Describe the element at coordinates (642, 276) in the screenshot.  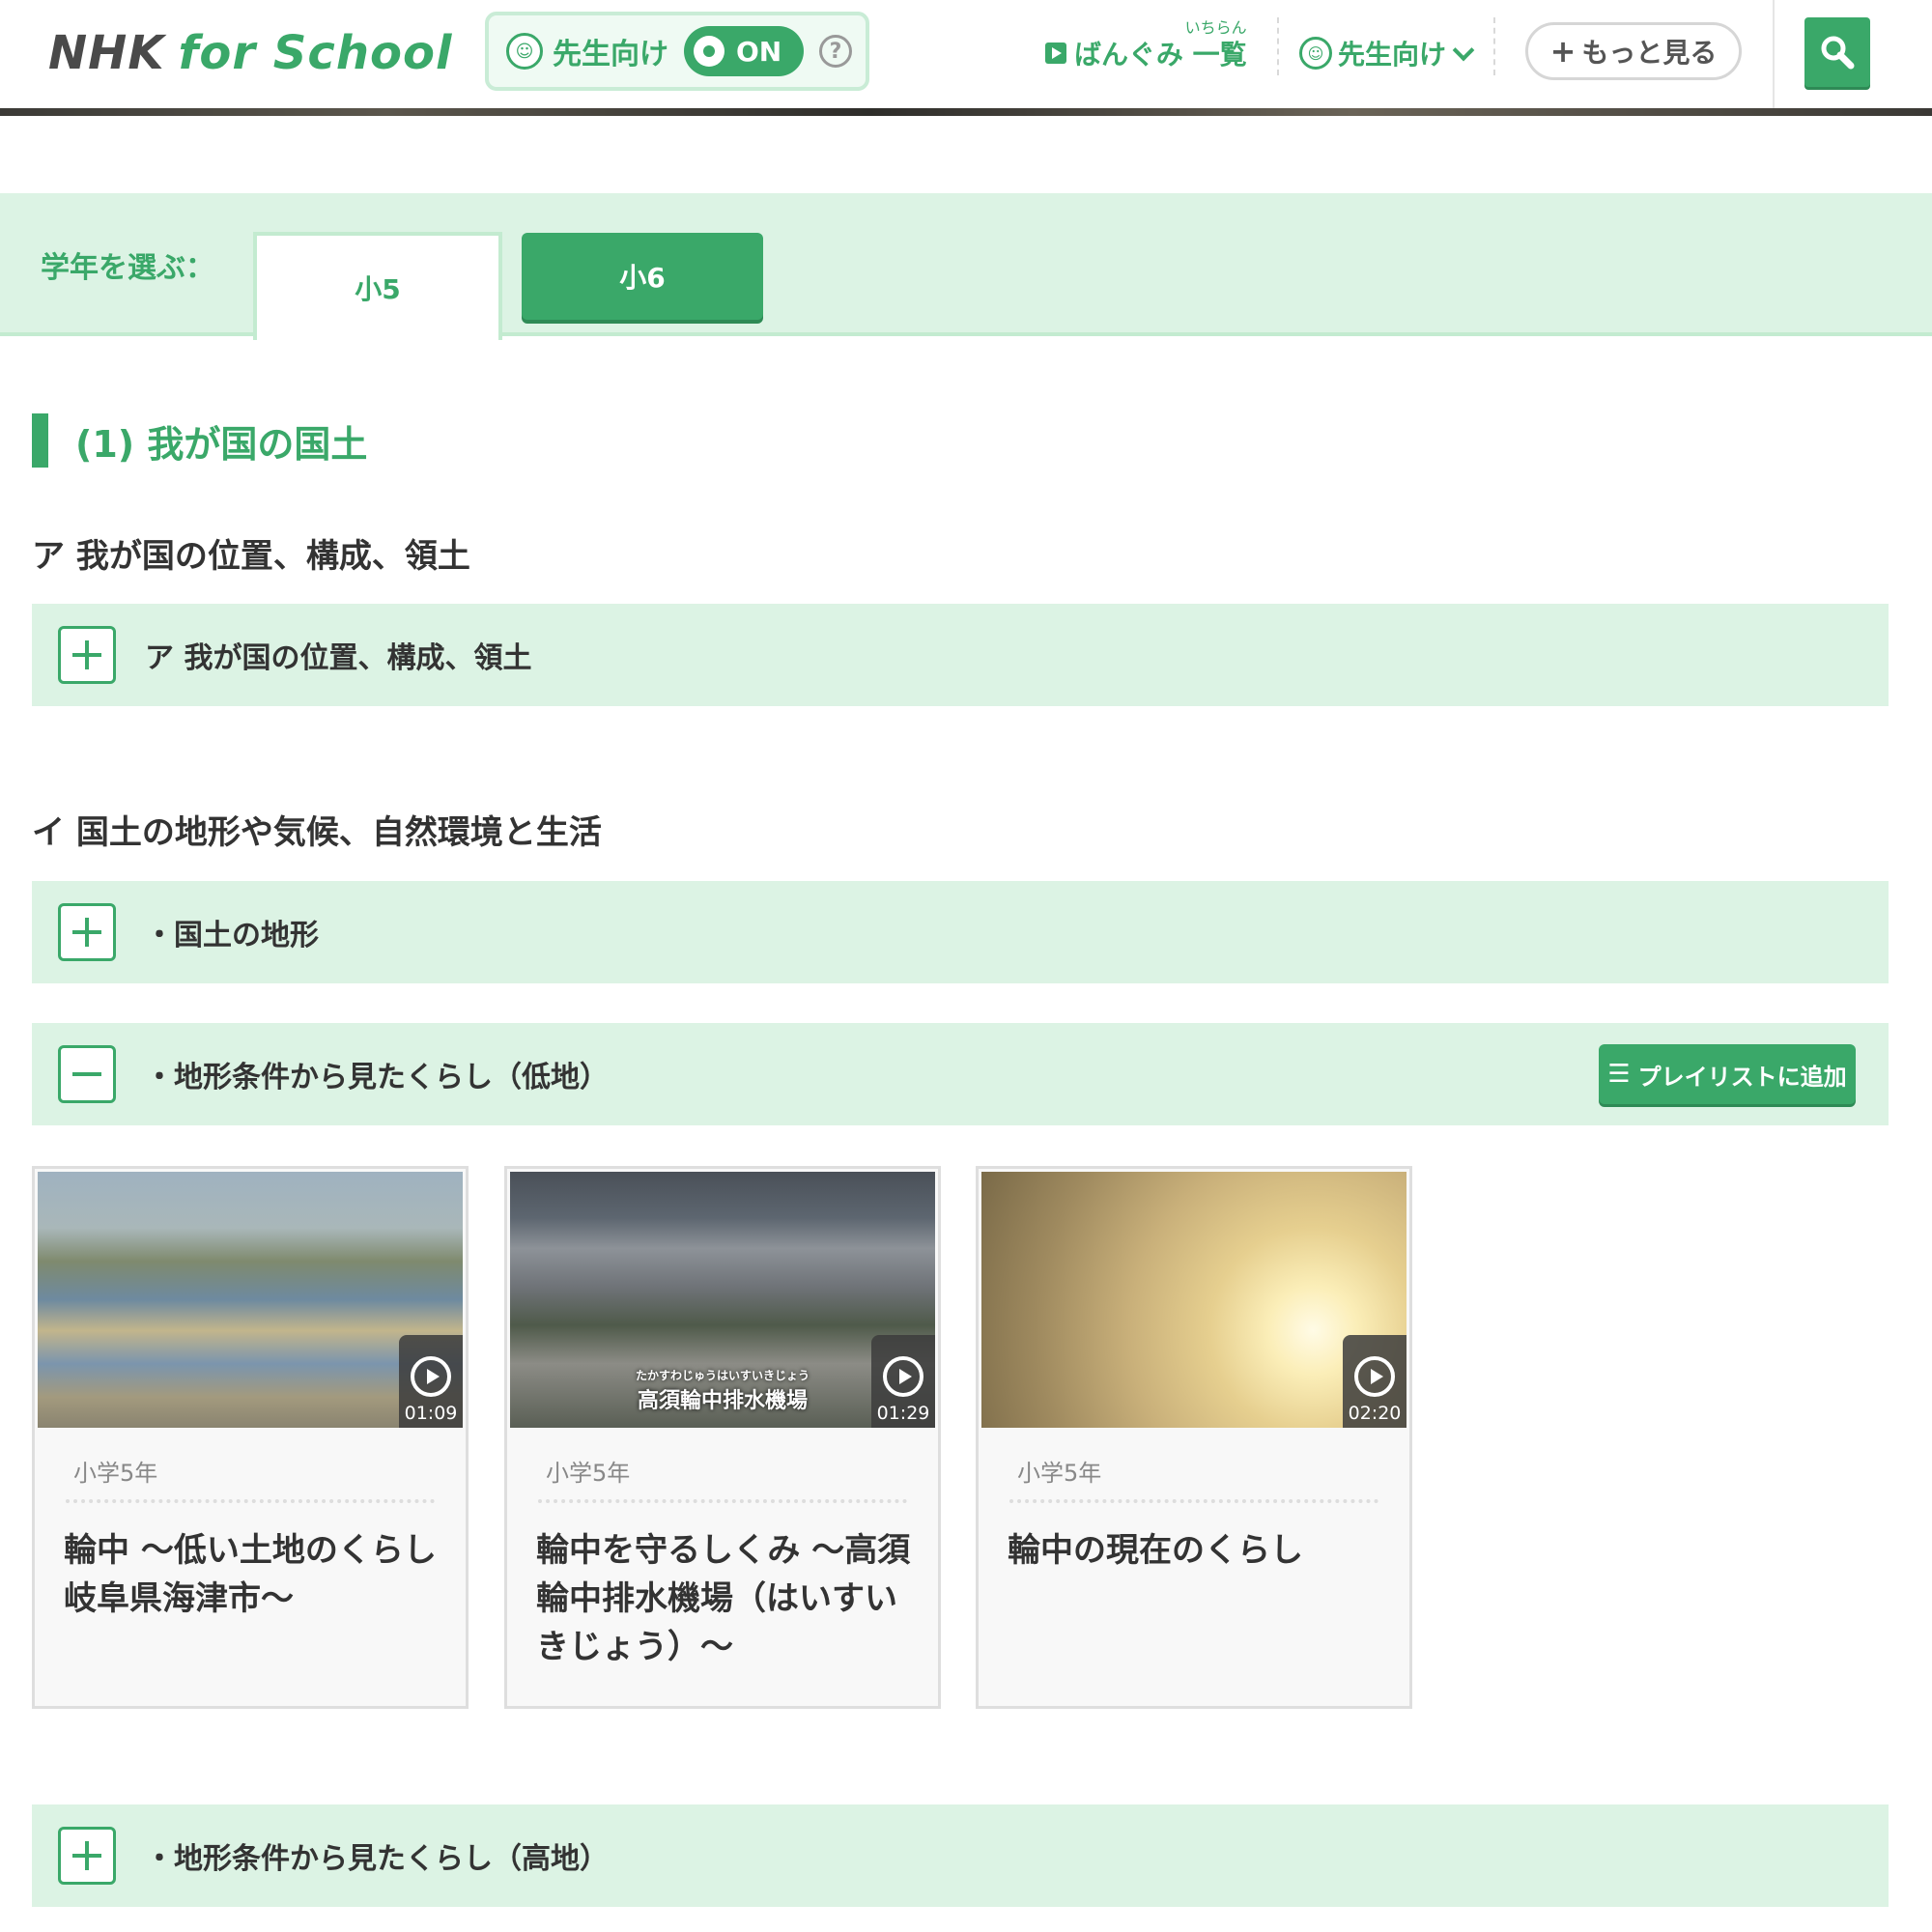
I see `tab-grade-6: 小6` at that location.